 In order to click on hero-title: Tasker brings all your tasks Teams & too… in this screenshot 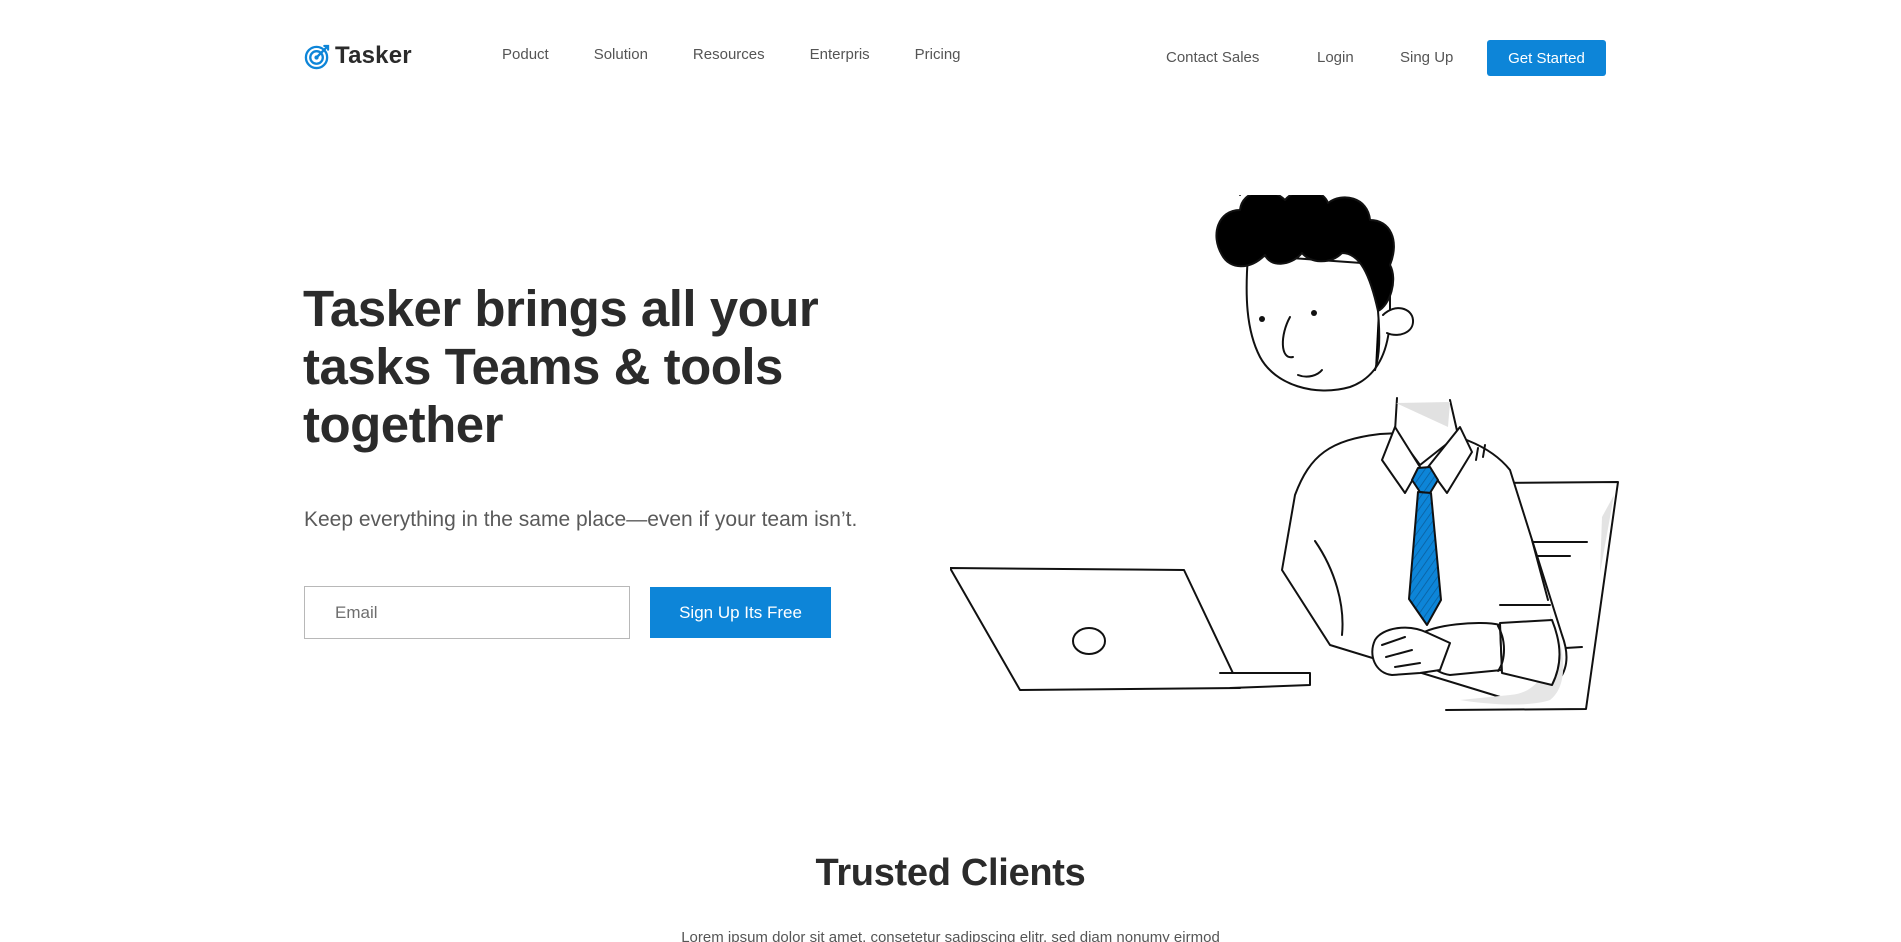, I will do `click(561, 366)`.